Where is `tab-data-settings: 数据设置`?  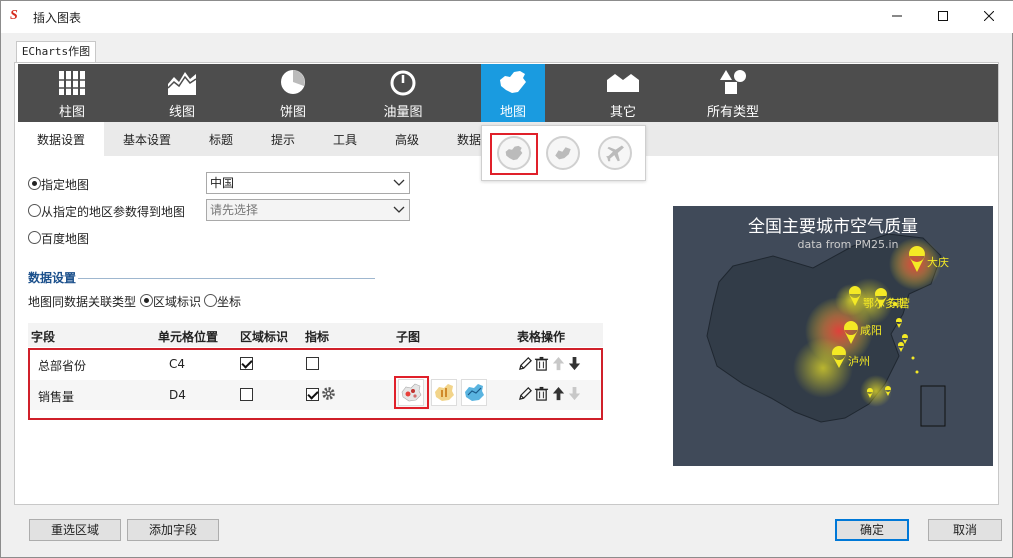
tab-data-settings: 数据设置 is located at coordinates (61, 139).